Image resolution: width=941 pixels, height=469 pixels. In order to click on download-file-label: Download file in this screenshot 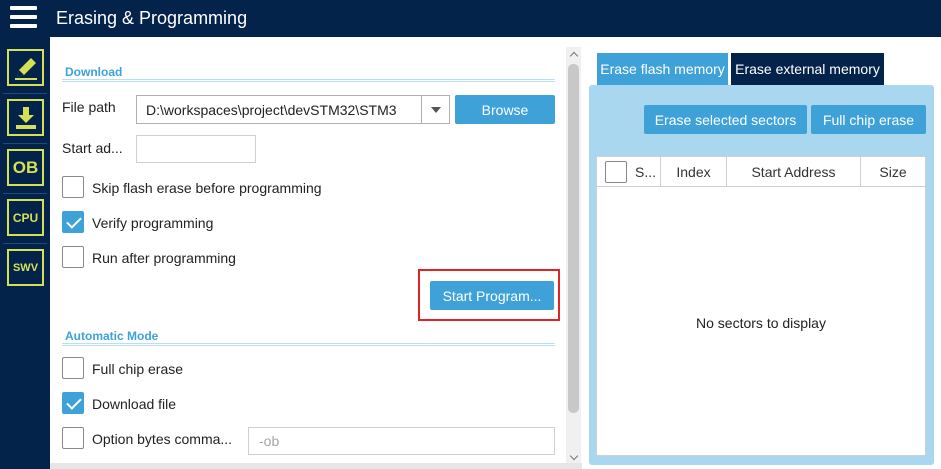, I will do `click(134, 404)`.